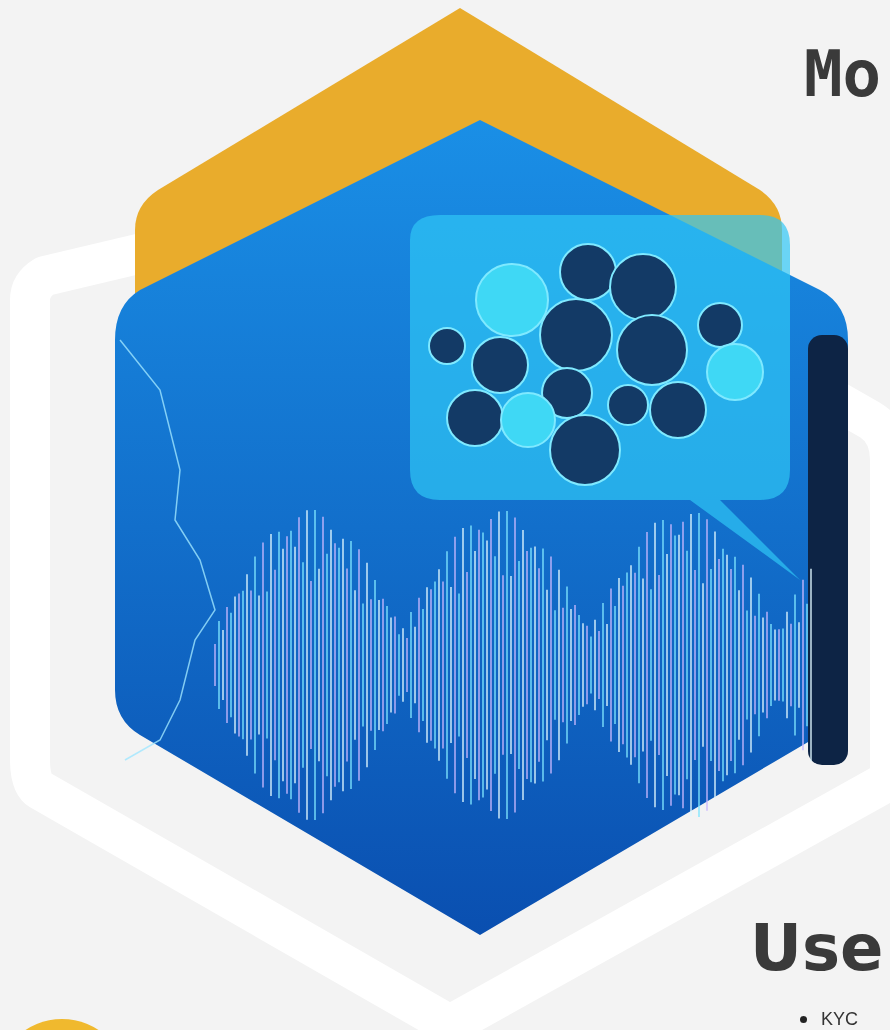  What do you see at coordinates (843, 74) in the screenshot?
I see `section-heading: Mo` at bounding box center [843, 74].